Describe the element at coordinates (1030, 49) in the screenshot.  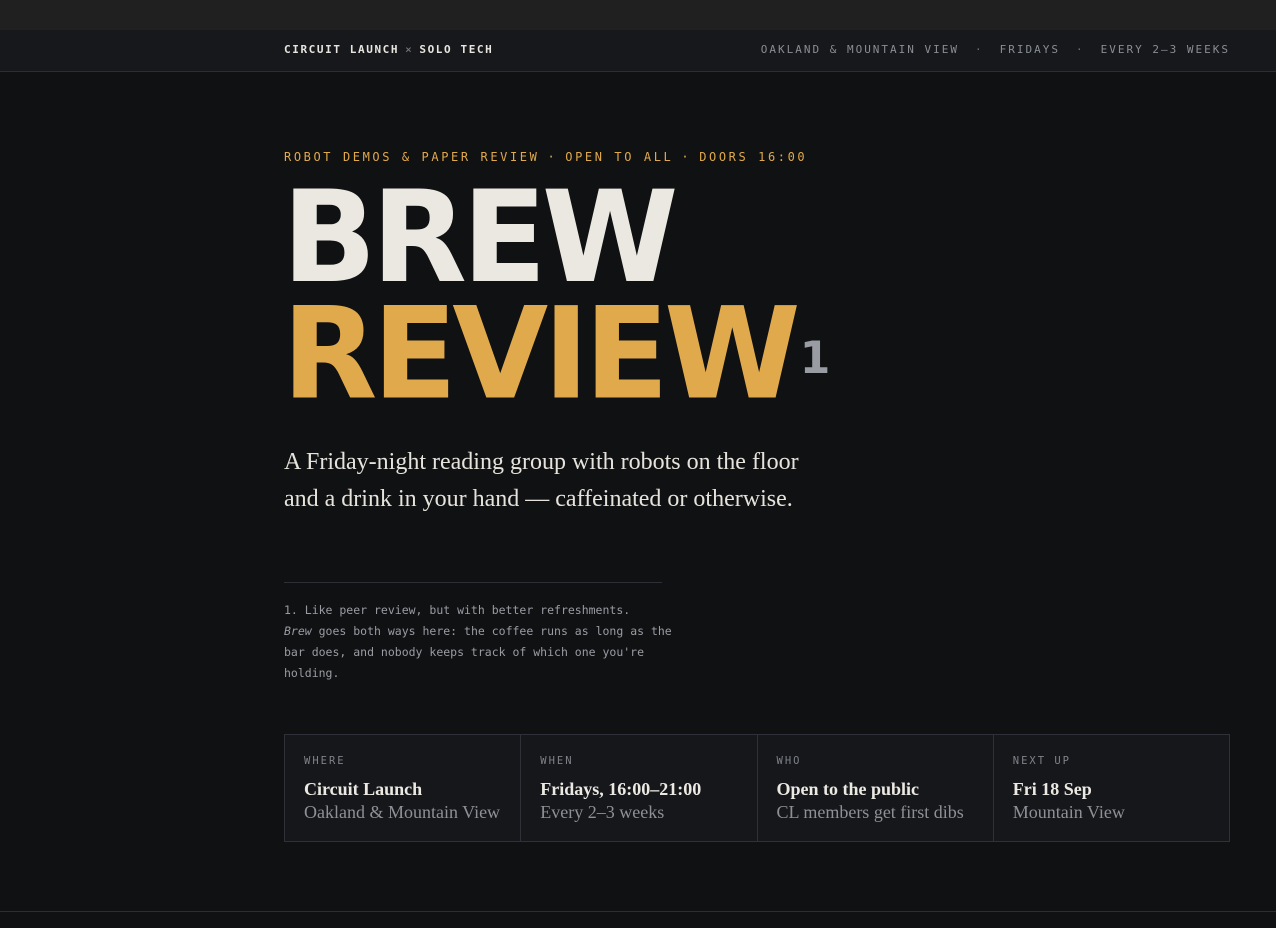
I see `meta-day: FRIDAYS` at that location.